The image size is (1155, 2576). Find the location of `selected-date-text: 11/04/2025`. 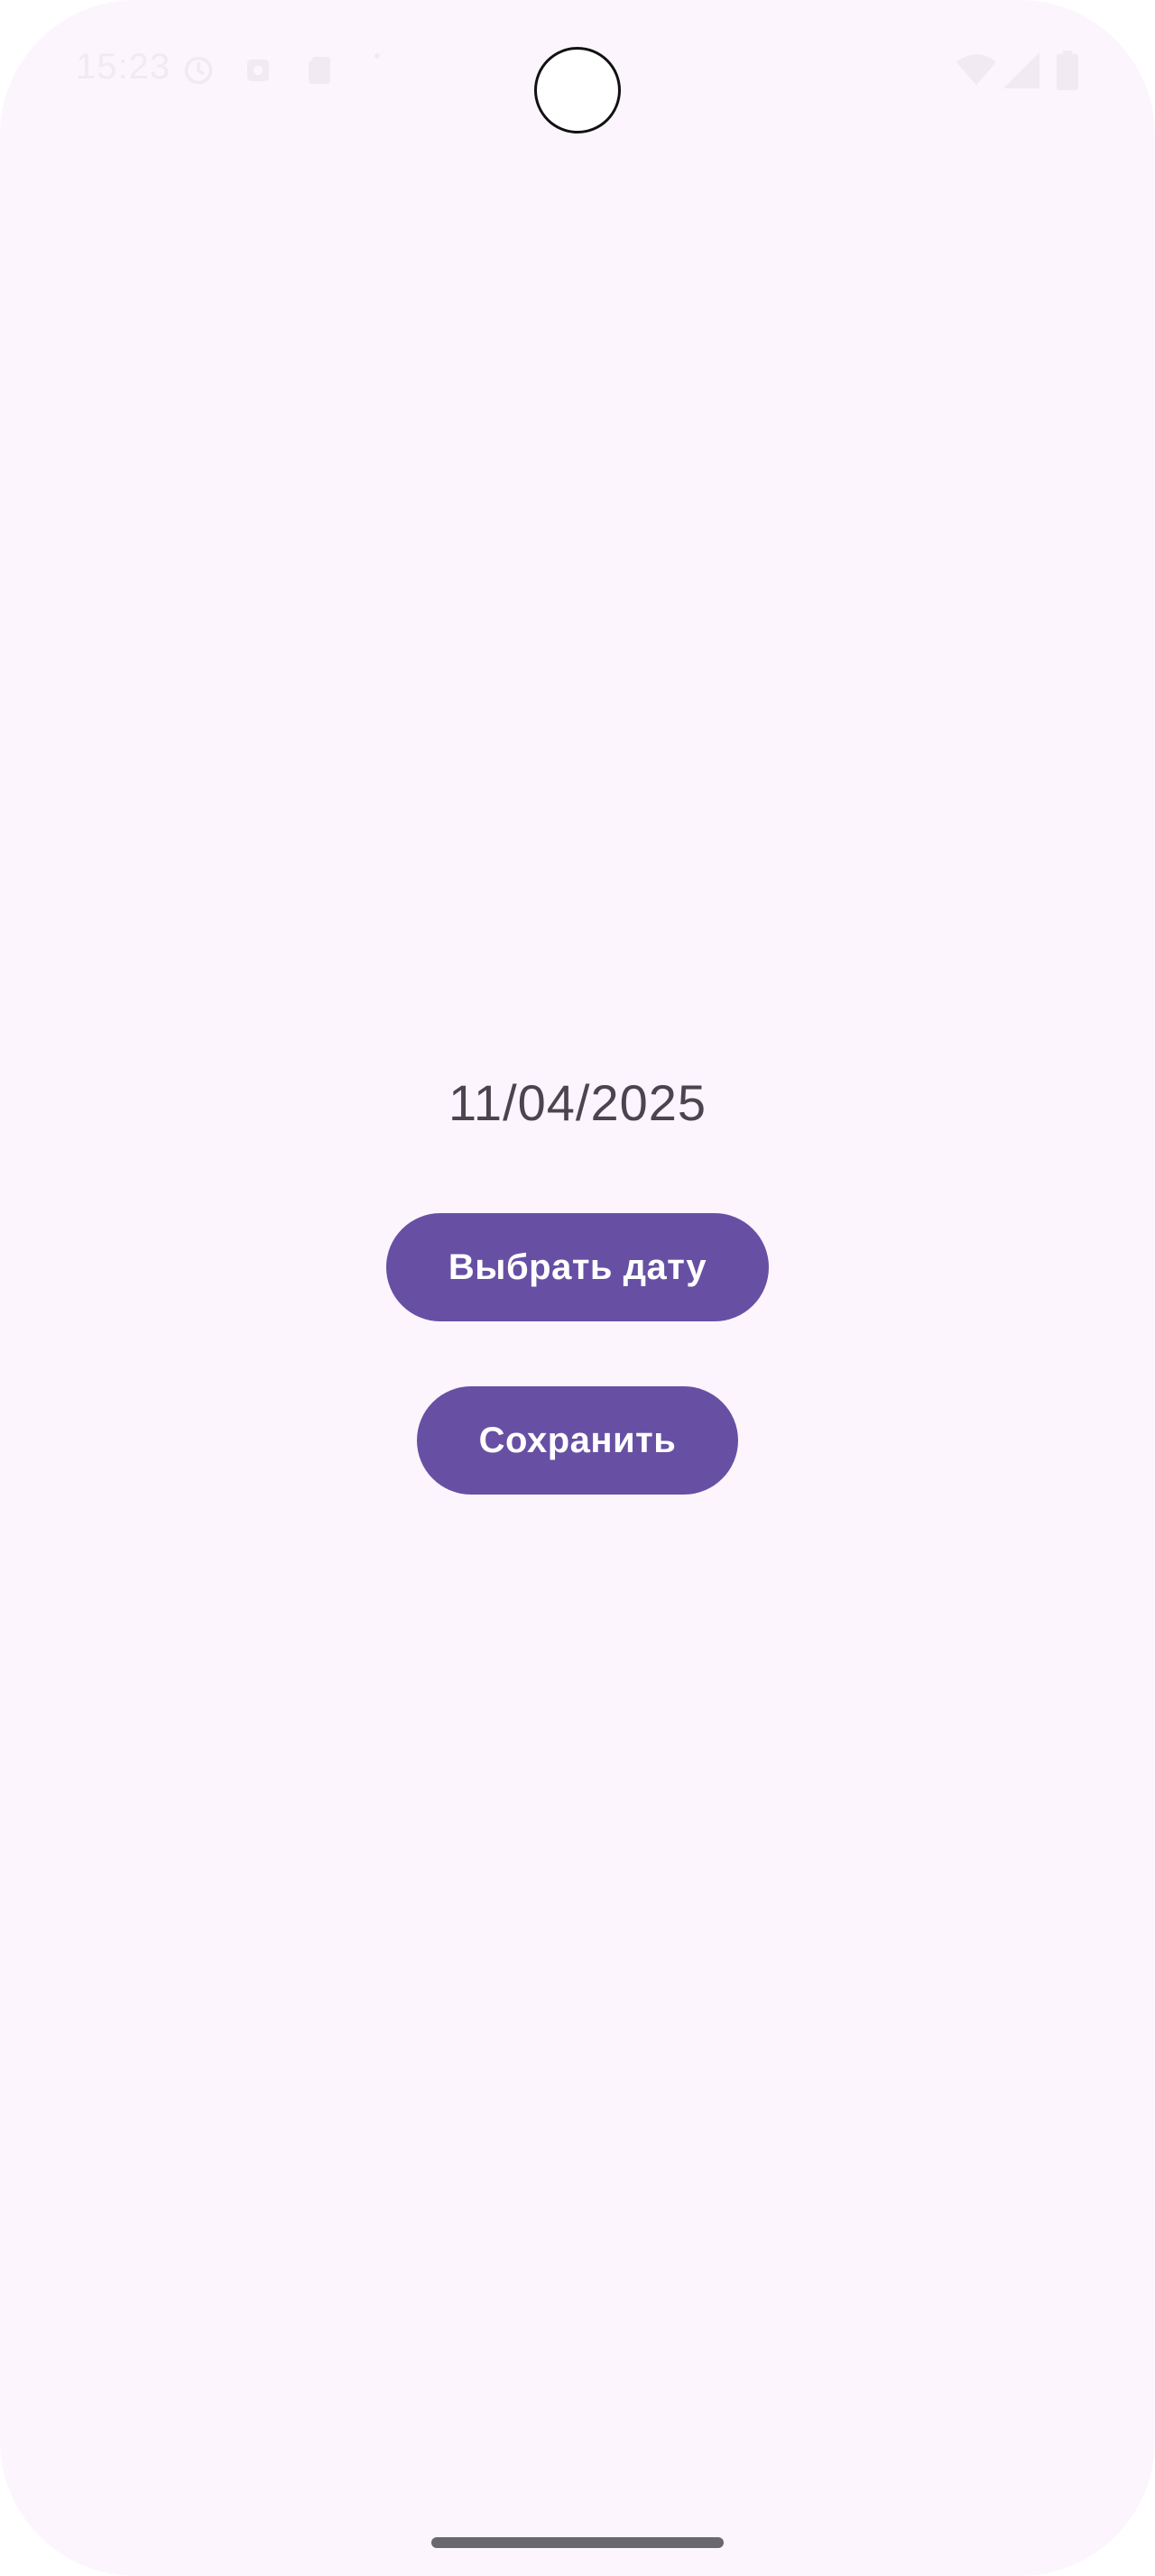

selected-date-text: 11/04/2025 is located at coordinates (577, 1103).